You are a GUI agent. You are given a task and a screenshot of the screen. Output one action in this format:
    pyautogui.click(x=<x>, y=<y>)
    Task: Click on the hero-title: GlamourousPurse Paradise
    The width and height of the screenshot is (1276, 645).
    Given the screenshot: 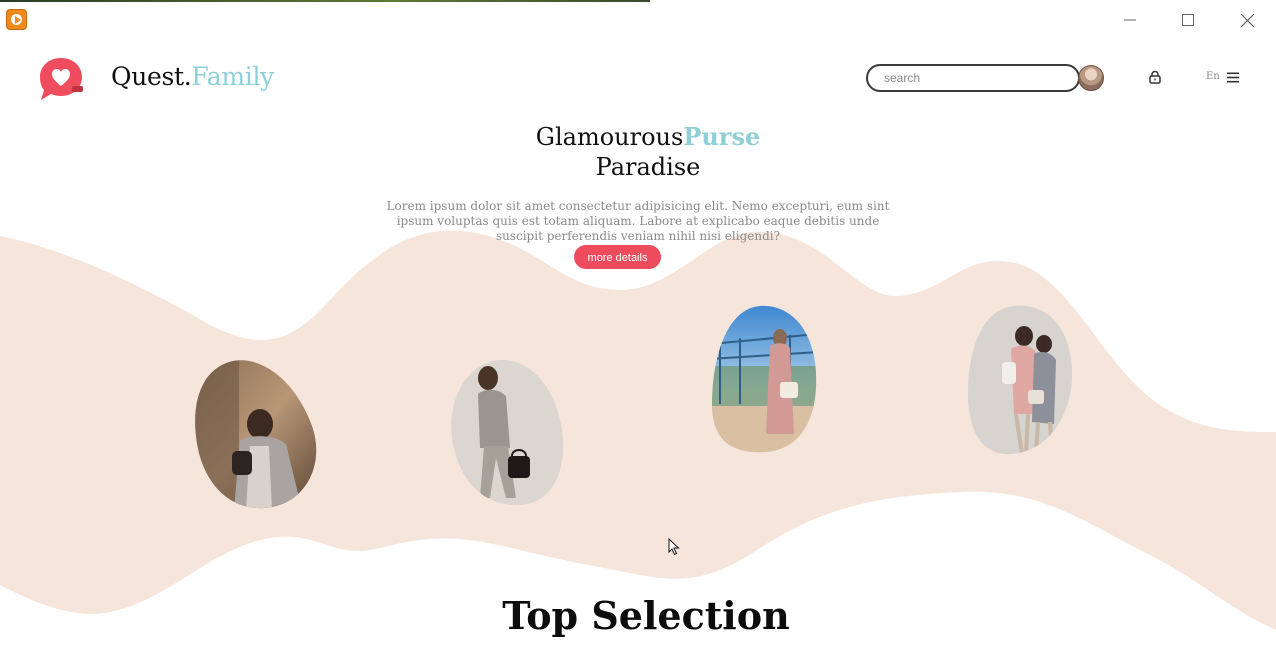 What is the action you would take?
    pyautogui.click(x=648, y=152)
    